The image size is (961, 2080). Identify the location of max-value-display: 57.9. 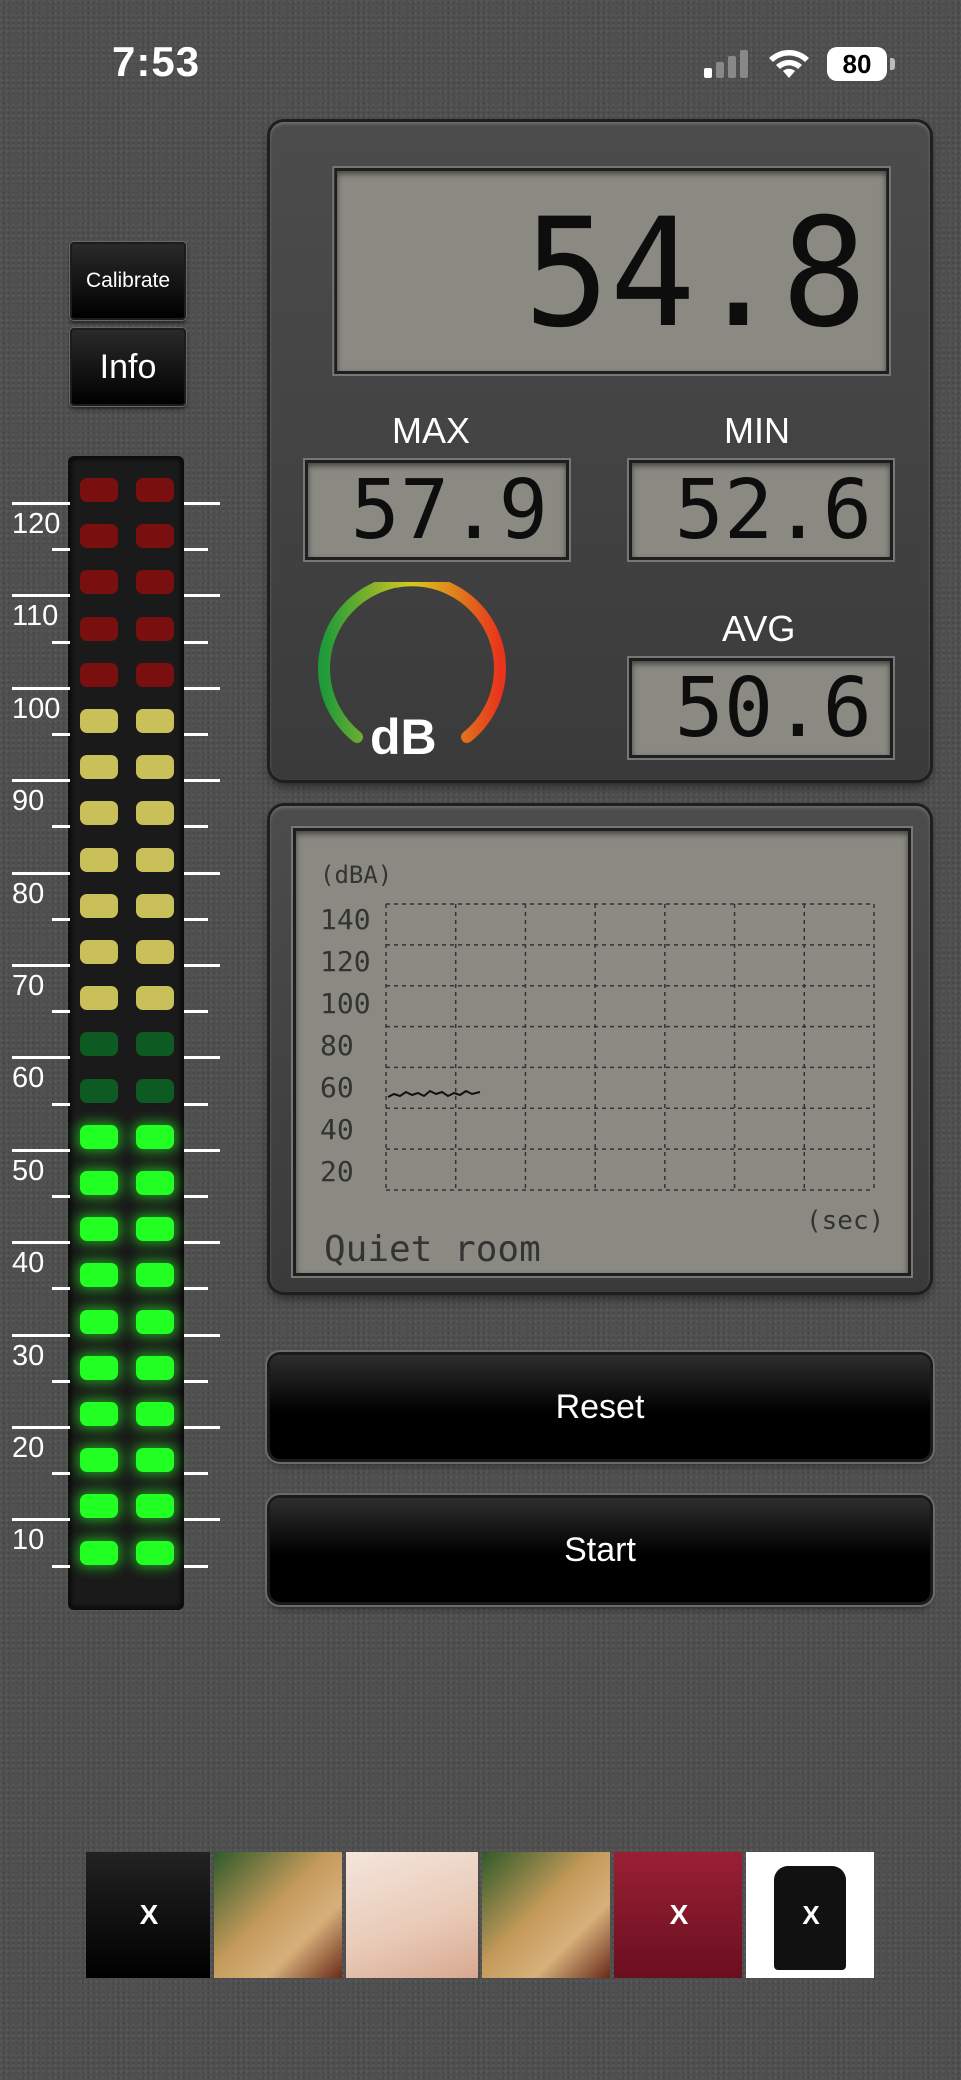
(437, 510).